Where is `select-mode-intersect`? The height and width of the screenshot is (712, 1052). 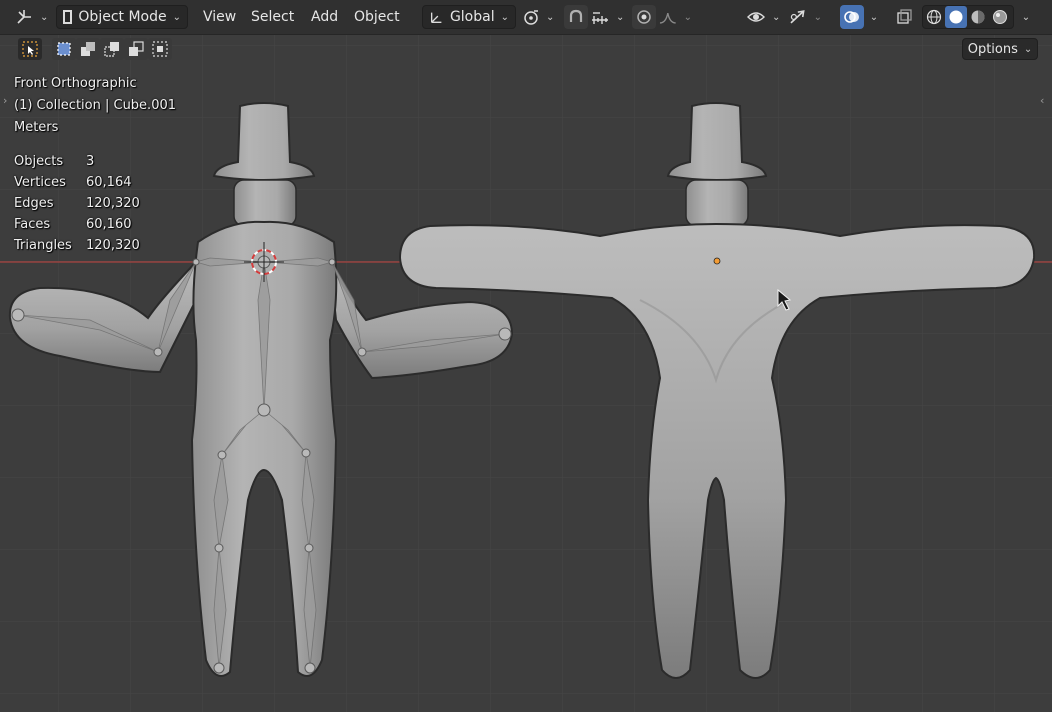
select-mode-intersect is located at coordinates (160, 49).